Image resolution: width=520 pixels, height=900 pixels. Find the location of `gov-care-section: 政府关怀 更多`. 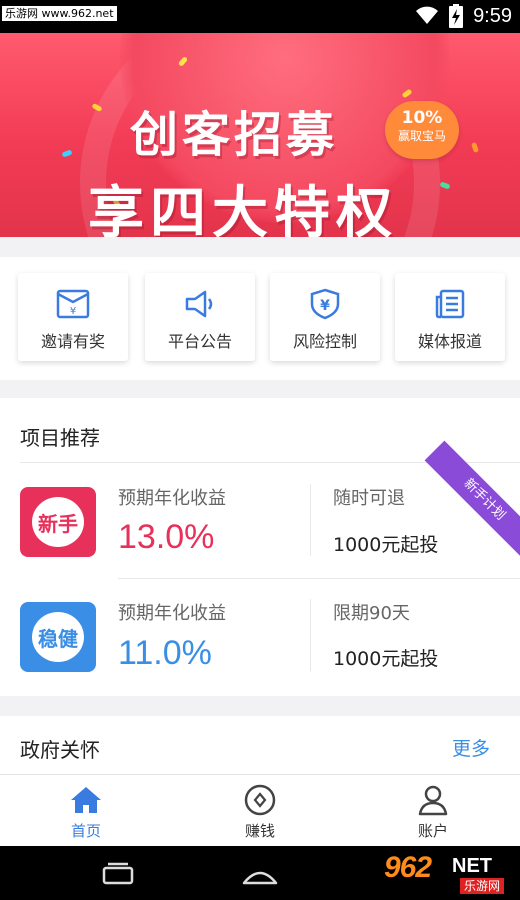

gov-care-section: 政府关怀 更多 is located at coordinates (260, 745).